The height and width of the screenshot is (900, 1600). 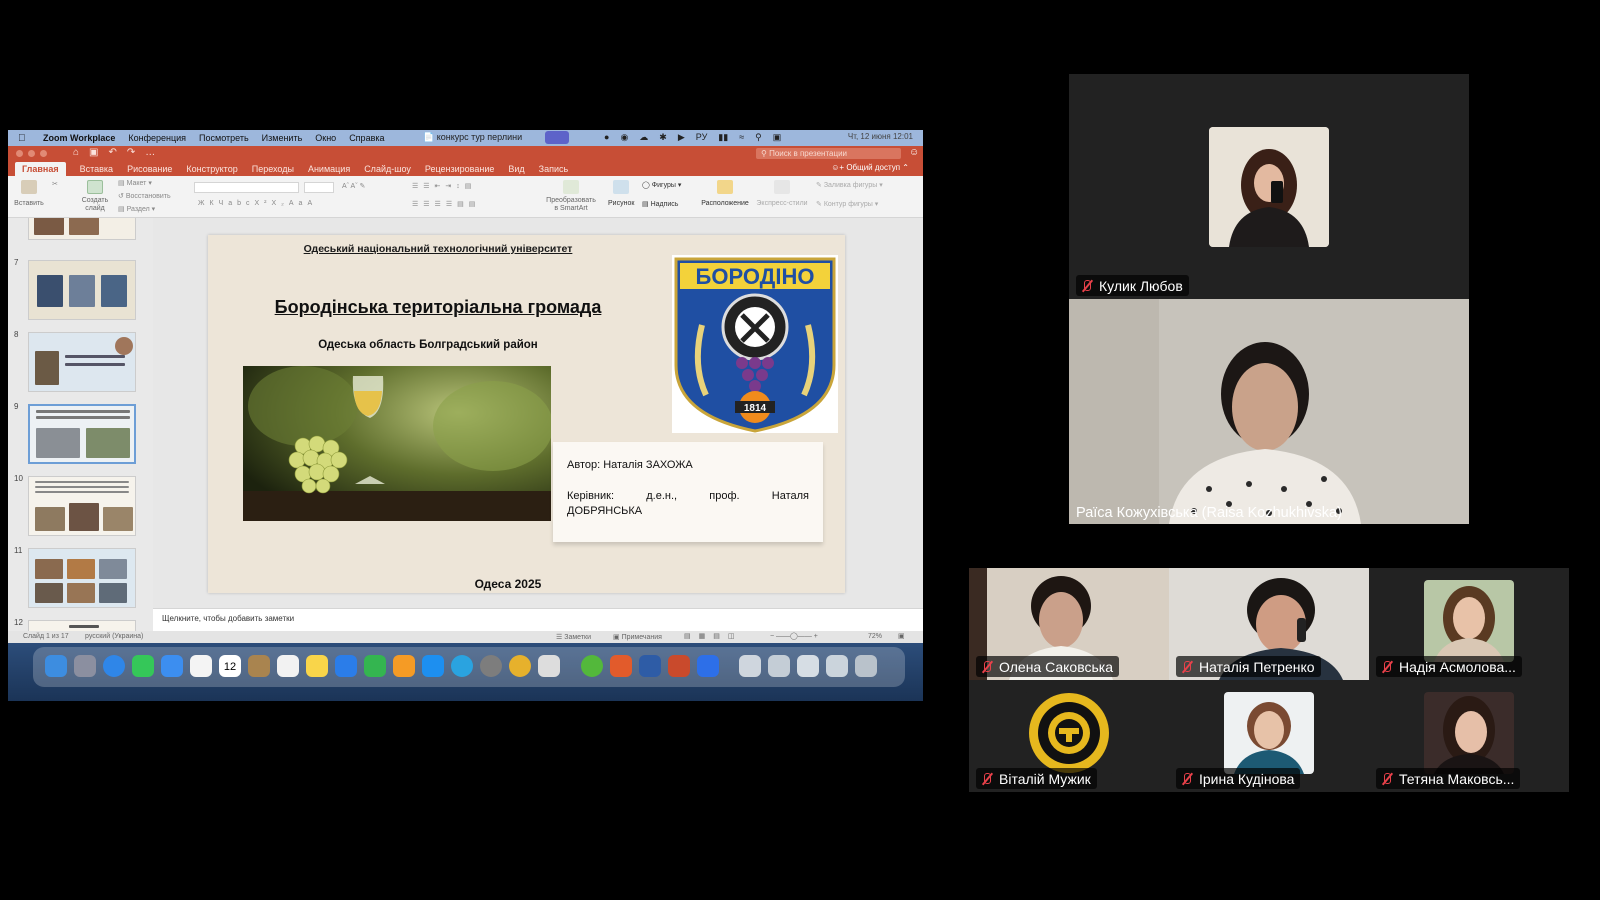 What do you see at coordinates (433, 666) in the screenshot?
I see `app-store-icon` at bounding box center [433, 666].